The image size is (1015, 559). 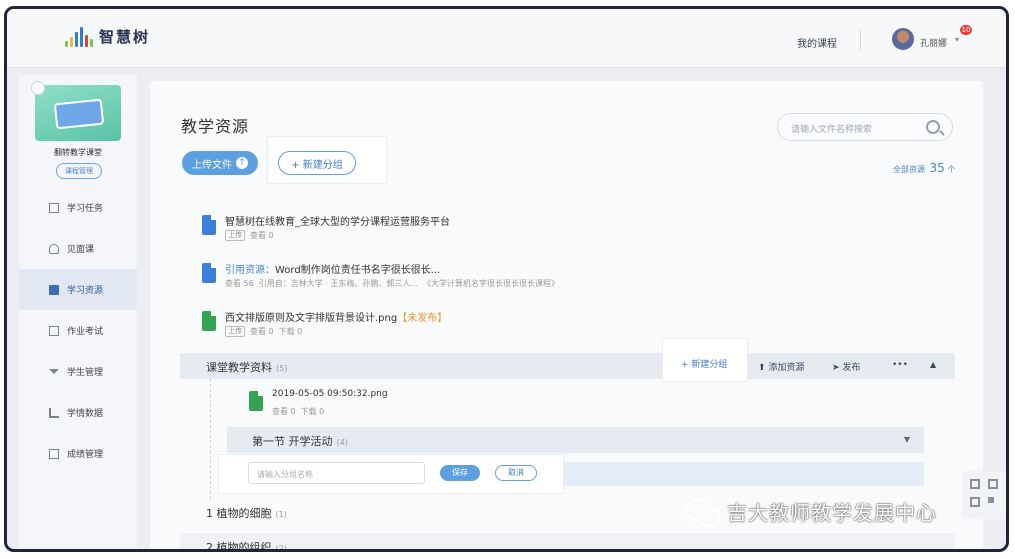 I want to click on sidebar-item-analytics: 学情数据, so click(x=78, y=412).